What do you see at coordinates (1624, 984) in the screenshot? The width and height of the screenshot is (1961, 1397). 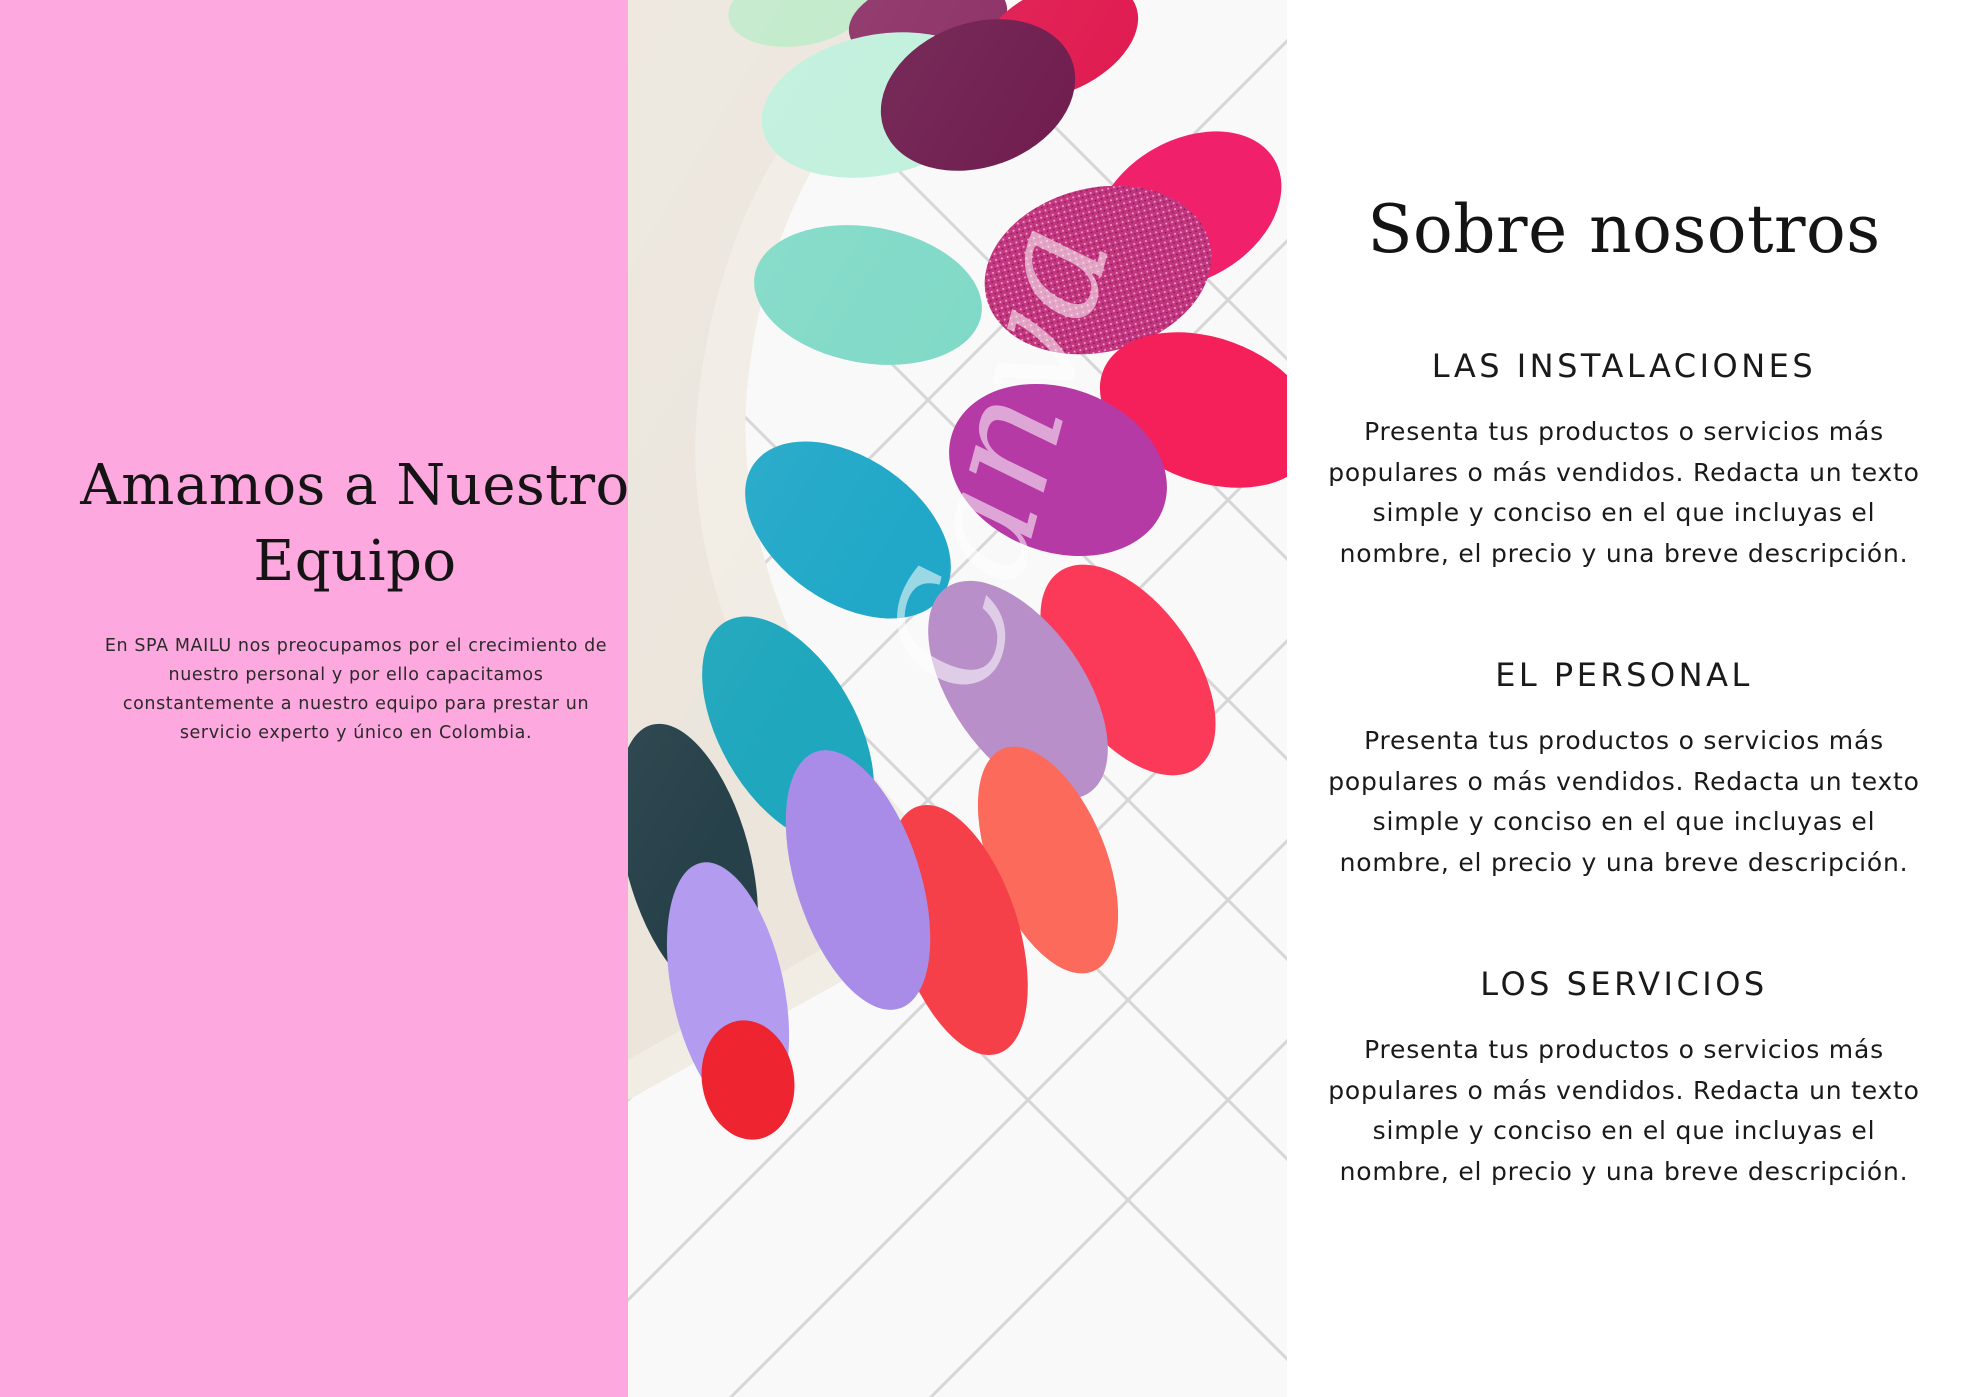 I see `section-heading: LOS SERVICIOS` at bounding box center [1624, 984].